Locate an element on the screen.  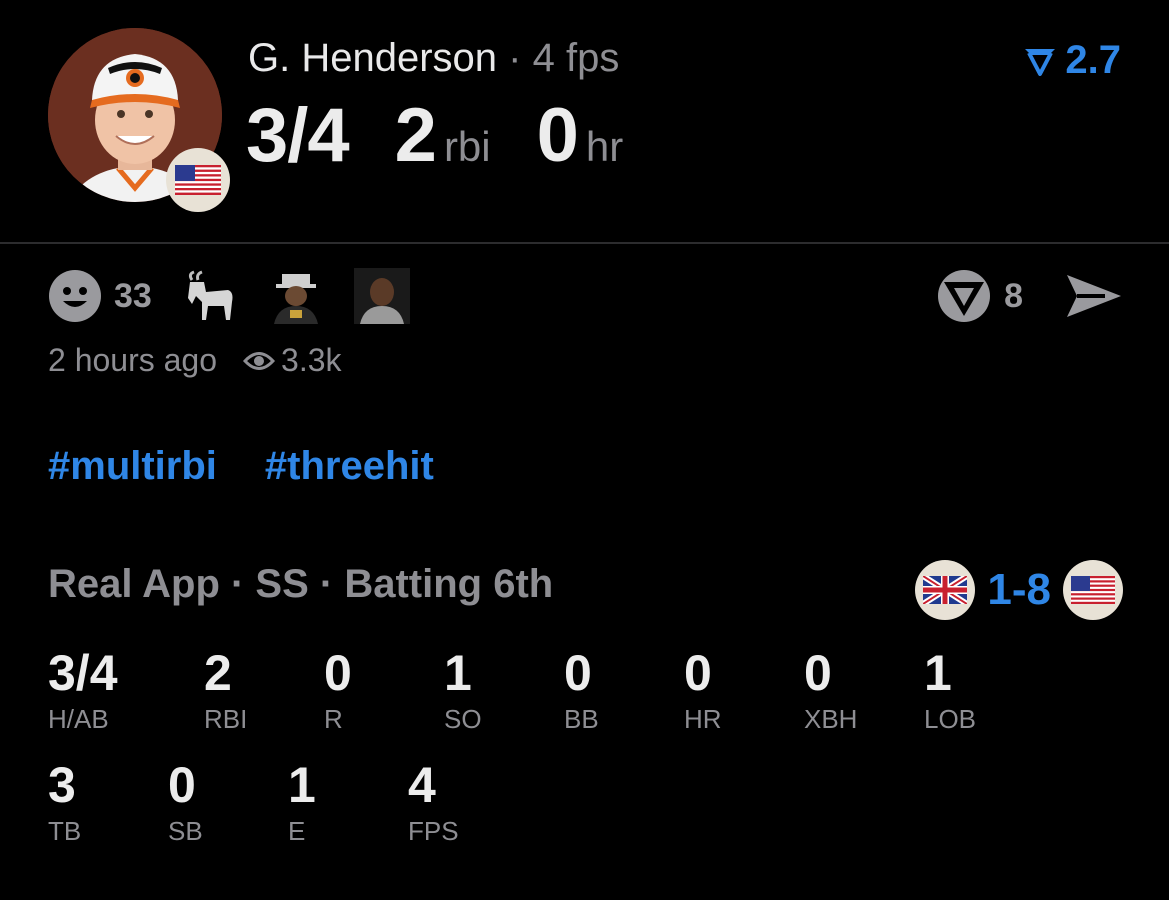
comment-count: 8 is located at coordinates (1013, 295).